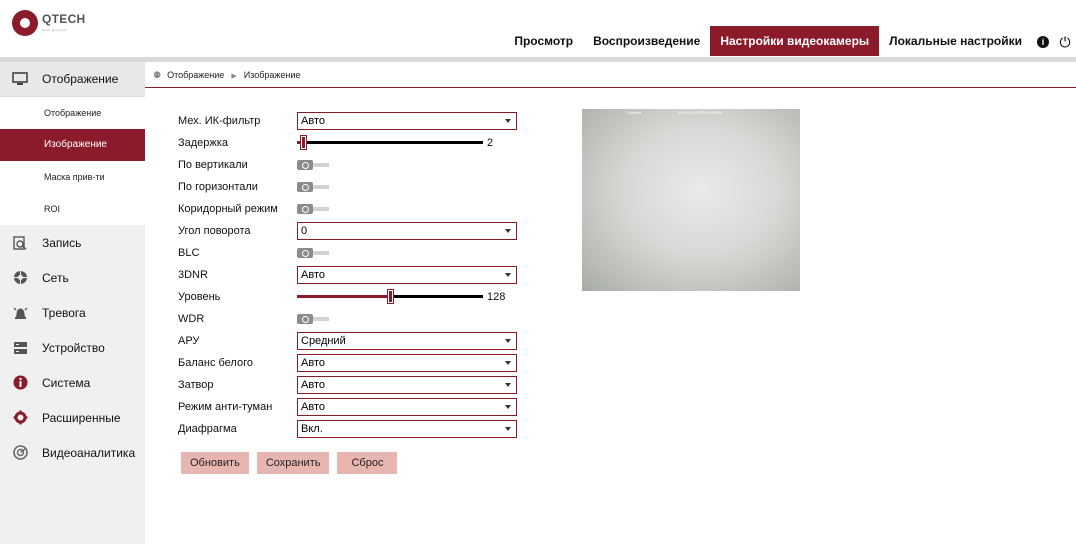 The width and height of the screenshot is (1076, 544). I want to click on blc-toggle, so click(313, 253).